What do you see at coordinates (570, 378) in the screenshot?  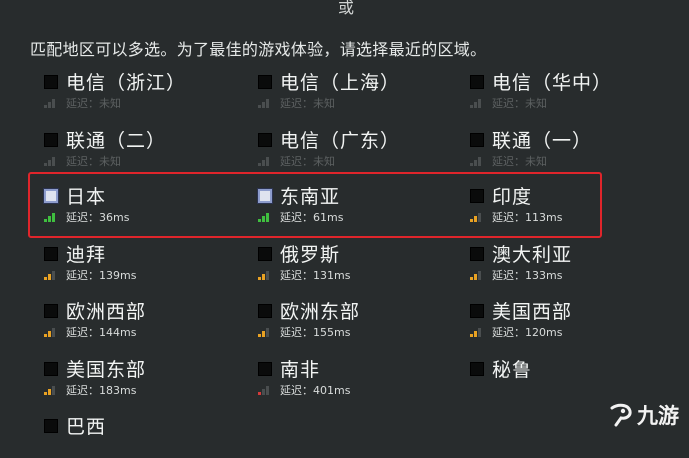 I see `region-option: 秘鲁` at bounding box center [570, 378].